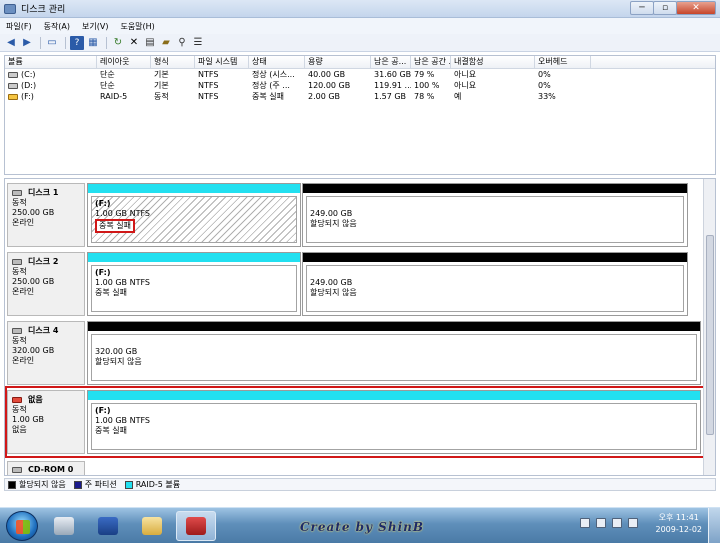  I want to click on partition-unallocated: 320.00 GB 할당되지 않음, so click(394, 353).